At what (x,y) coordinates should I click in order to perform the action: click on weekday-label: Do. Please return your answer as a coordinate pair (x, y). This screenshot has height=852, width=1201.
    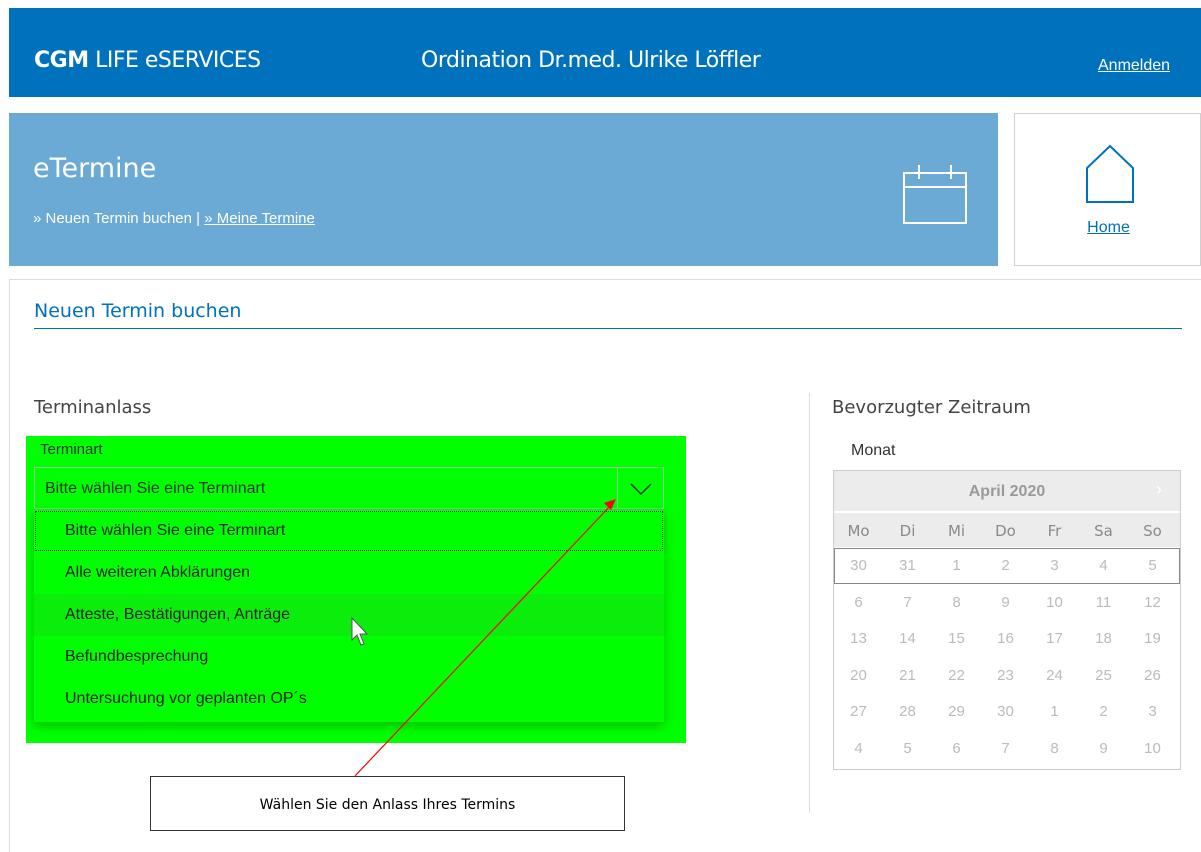
    Looking at the image, I should click on (1005, 531).